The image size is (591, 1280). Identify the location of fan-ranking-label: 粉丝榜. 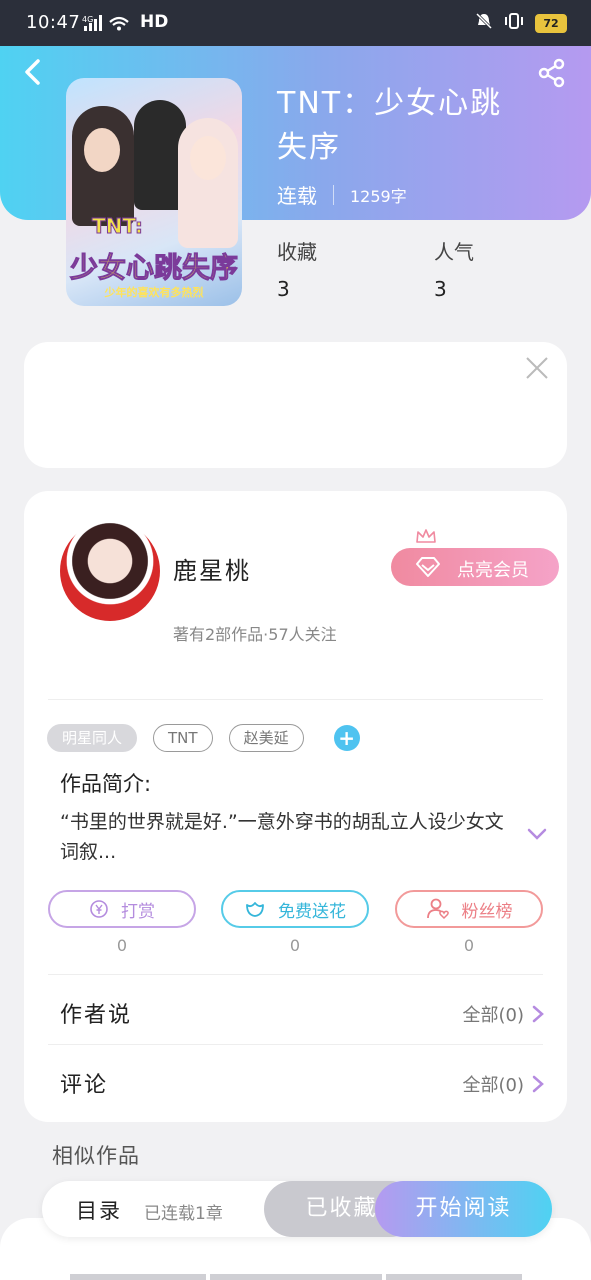
(487, 911).